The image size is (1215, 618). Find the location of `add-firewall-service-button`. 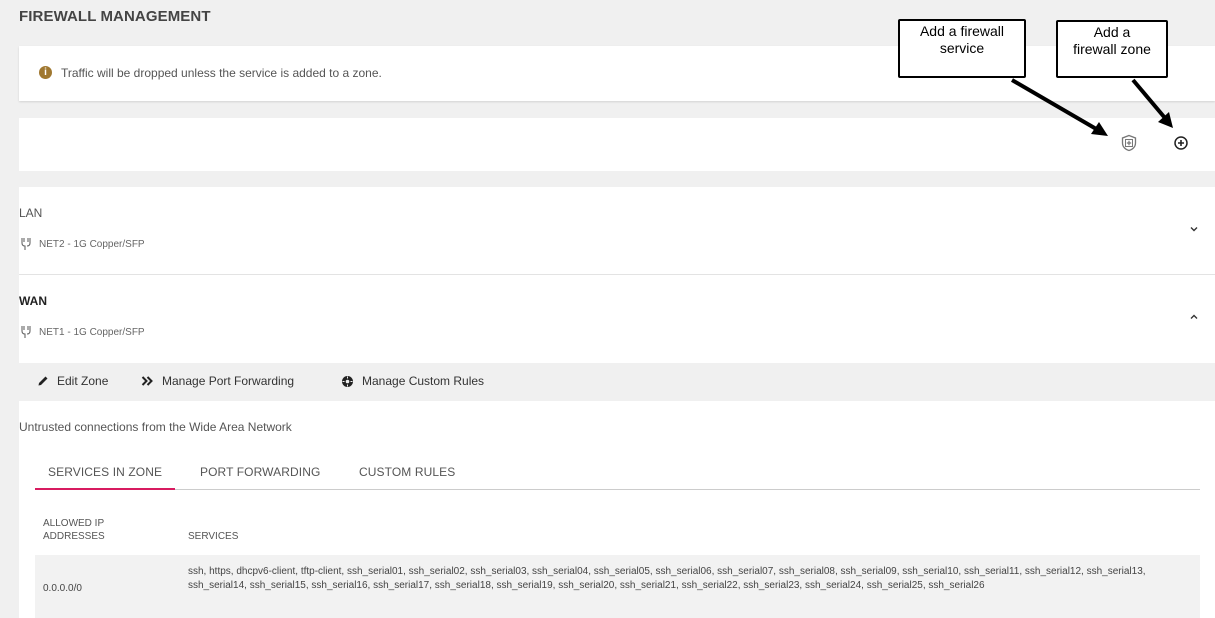

add-firewall-service-button is located at coordinates (1129, 143).